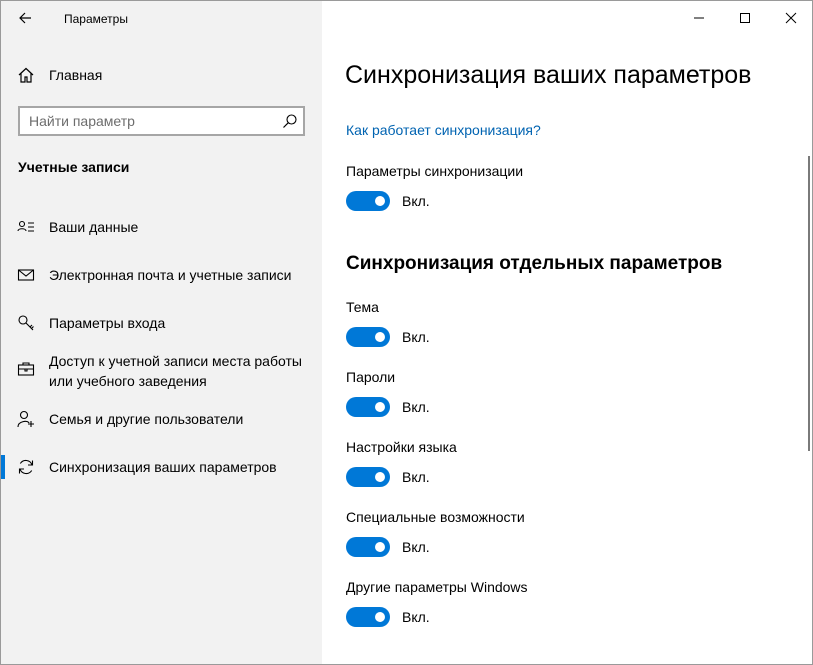 This screenshot has width=813, height=665. I want to click on sidebar-item-label: Ваши данные, so click(94, 227).